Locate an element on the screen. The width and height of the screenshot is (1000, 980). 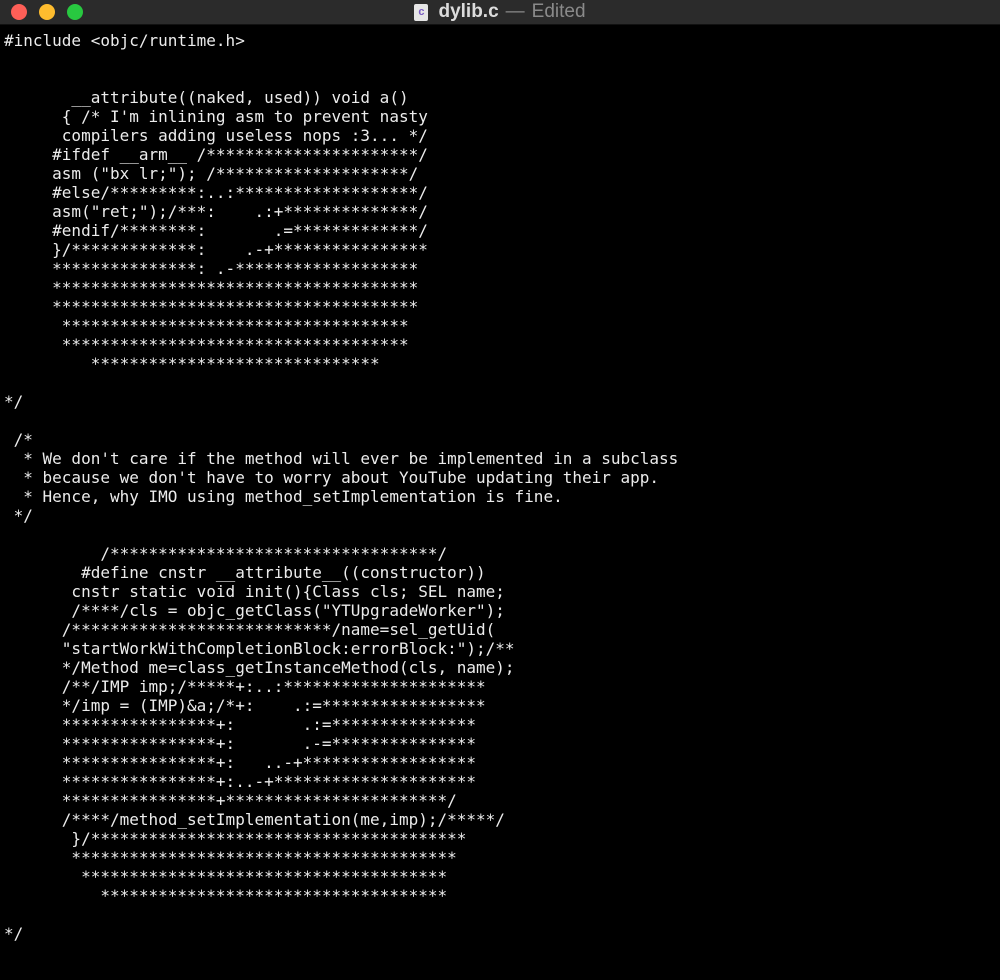
code-line: /**********************************/ is located at coordinates (341, 553).